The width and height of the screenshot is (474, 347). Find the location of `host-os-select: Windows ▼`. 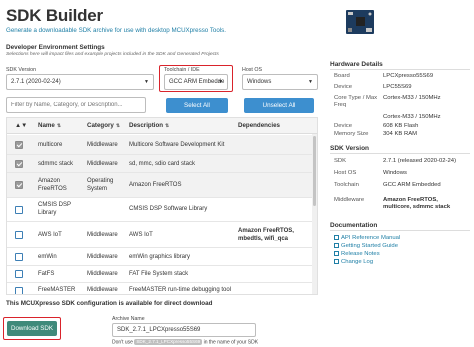

host-os-select: Windows ▼ is located at coordinates (280, 82).